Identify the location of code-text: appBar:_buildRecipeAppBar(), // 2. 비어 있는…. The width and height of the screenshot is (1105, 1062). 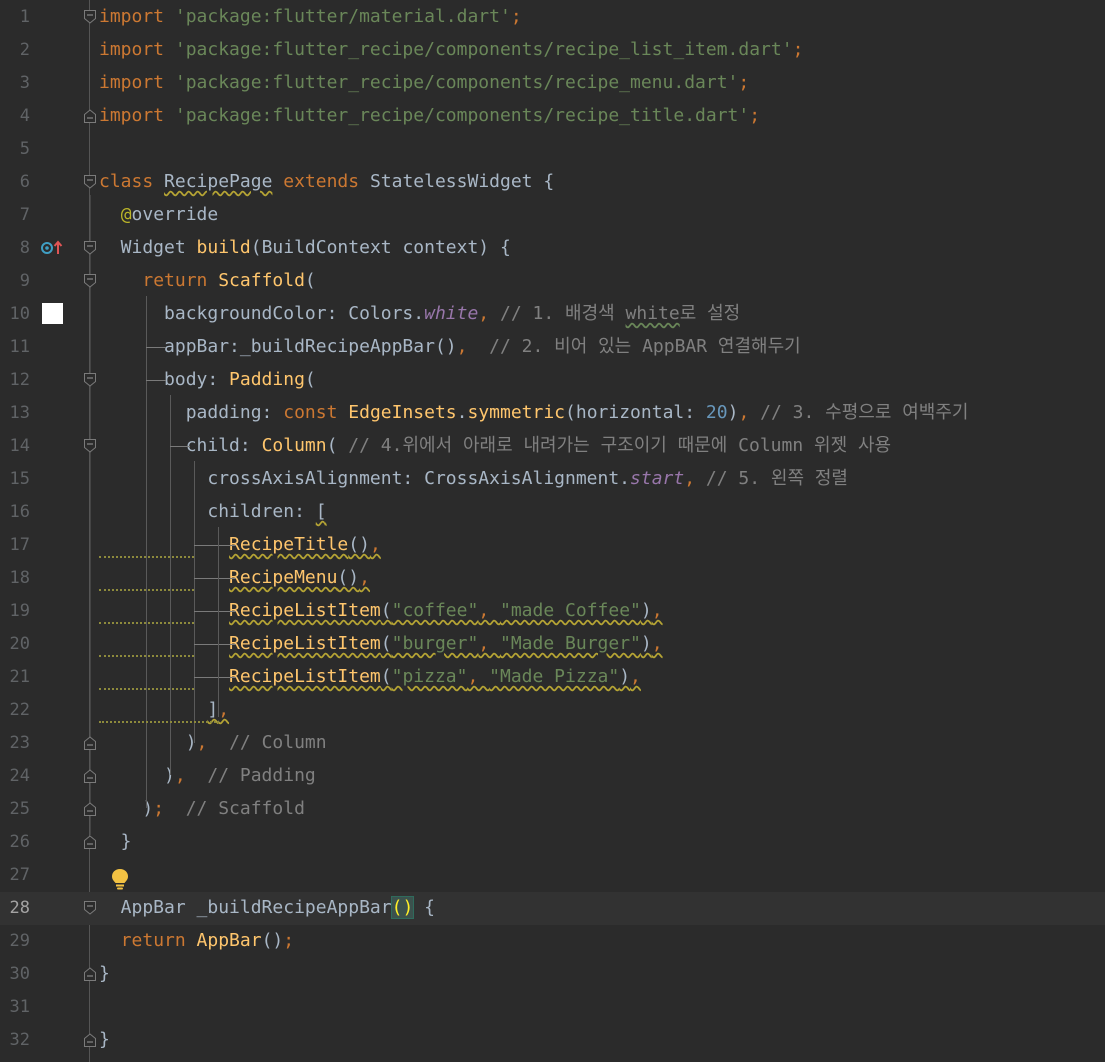
(450, 347).